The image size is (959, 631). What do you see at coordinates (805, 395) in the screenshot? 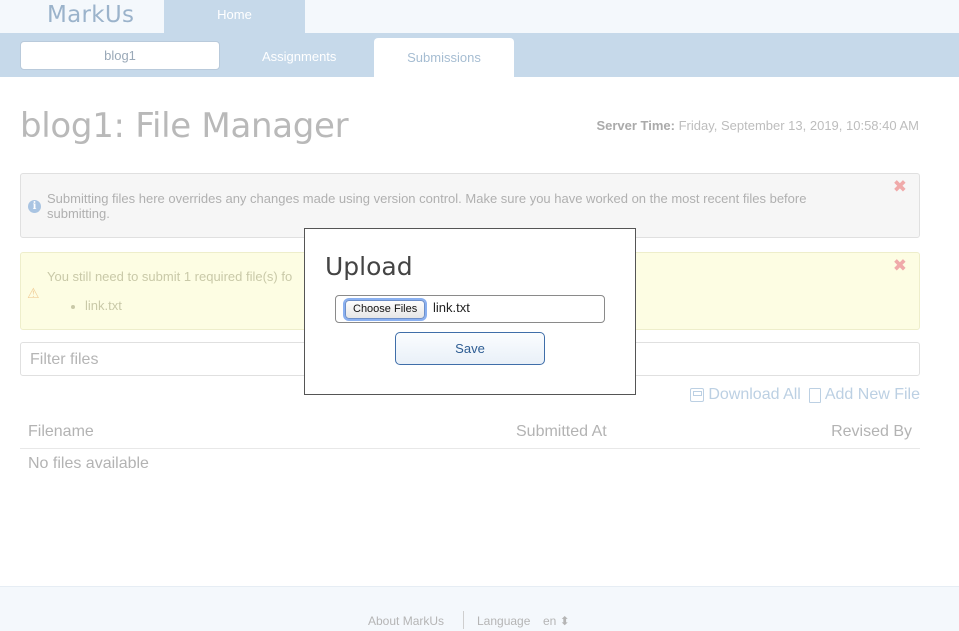
I see `file-actions: Download All Add New File` at bounding box center [805, 395].